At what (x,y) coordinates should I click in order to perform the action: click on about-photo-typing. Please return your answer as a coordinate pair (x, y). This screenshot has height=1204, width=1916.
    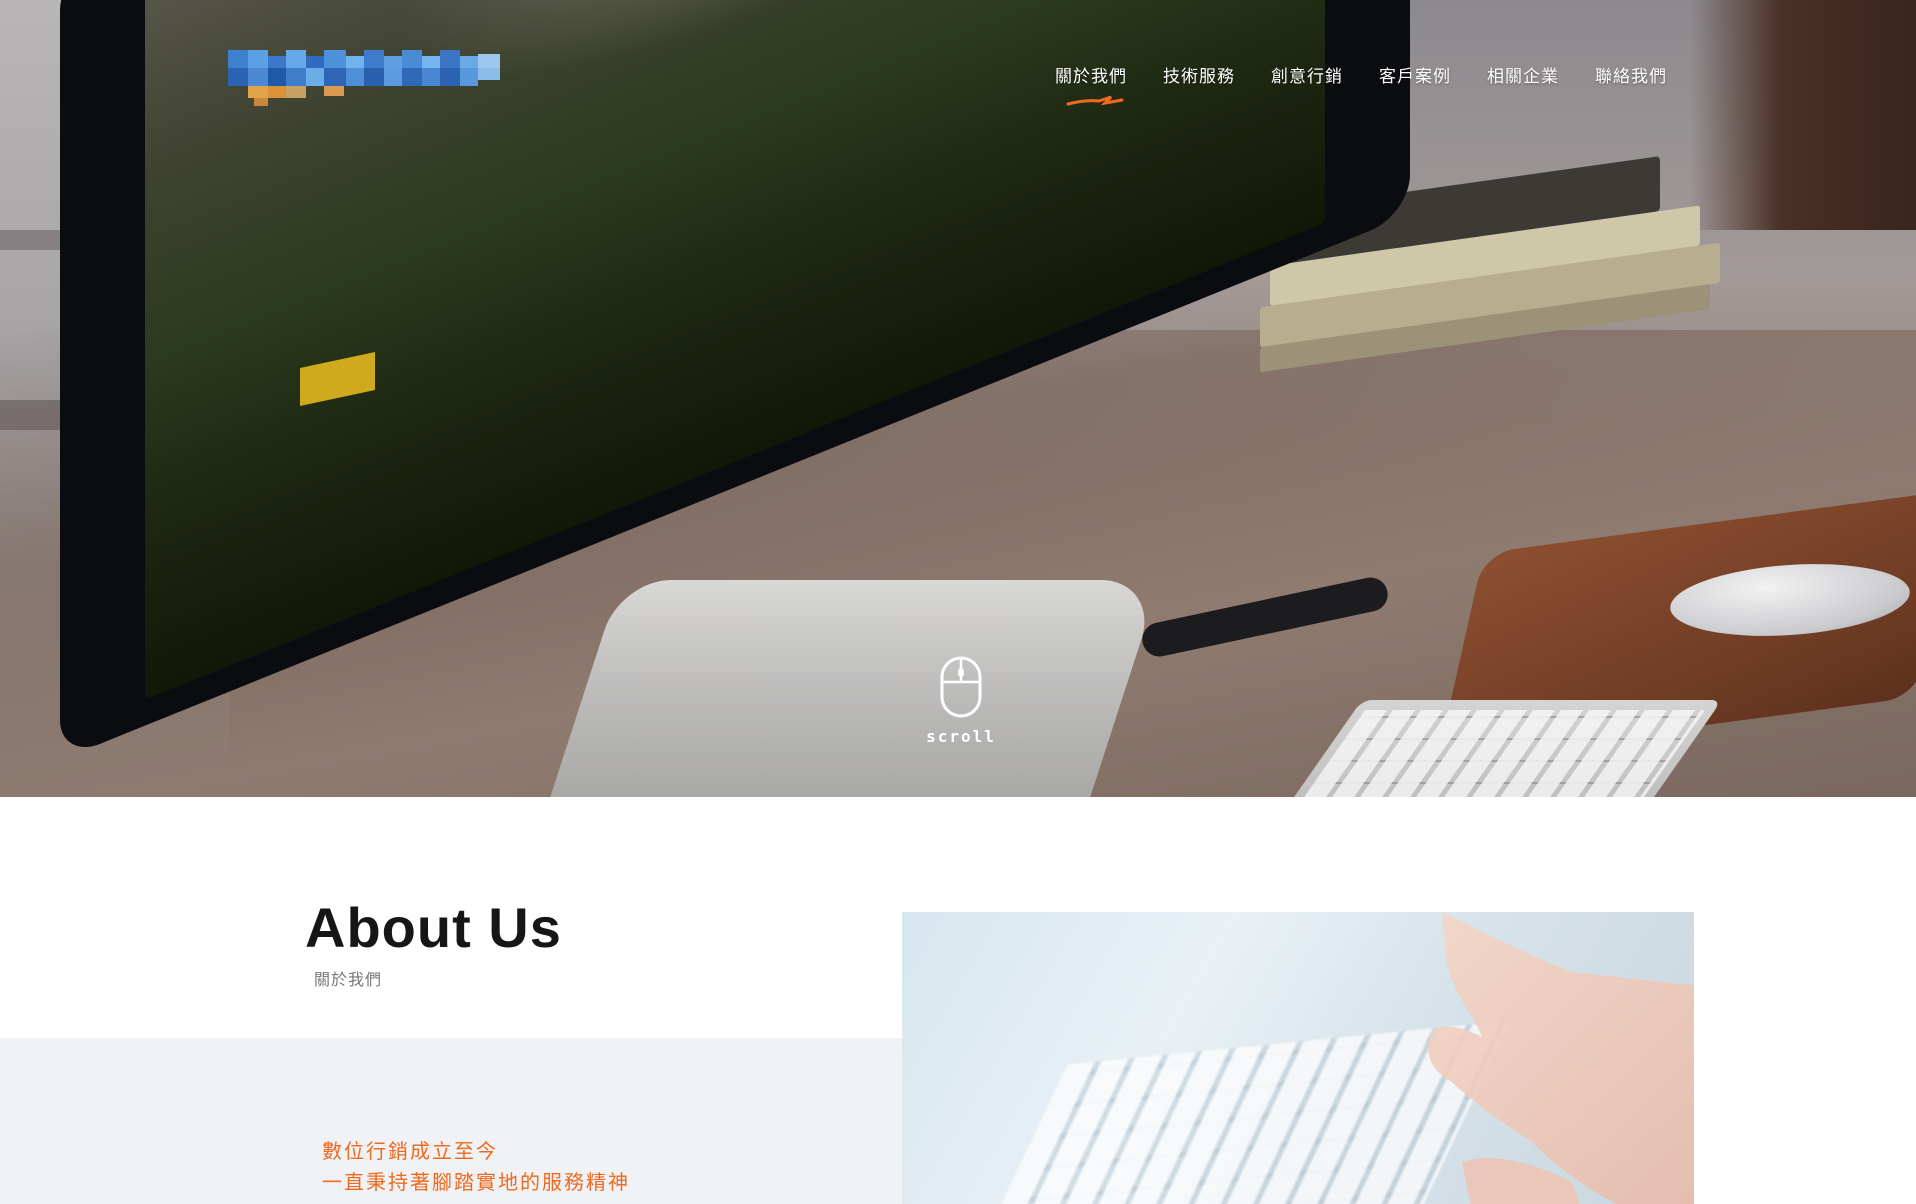
    Looking at the image, I should click on (1298, 1058).